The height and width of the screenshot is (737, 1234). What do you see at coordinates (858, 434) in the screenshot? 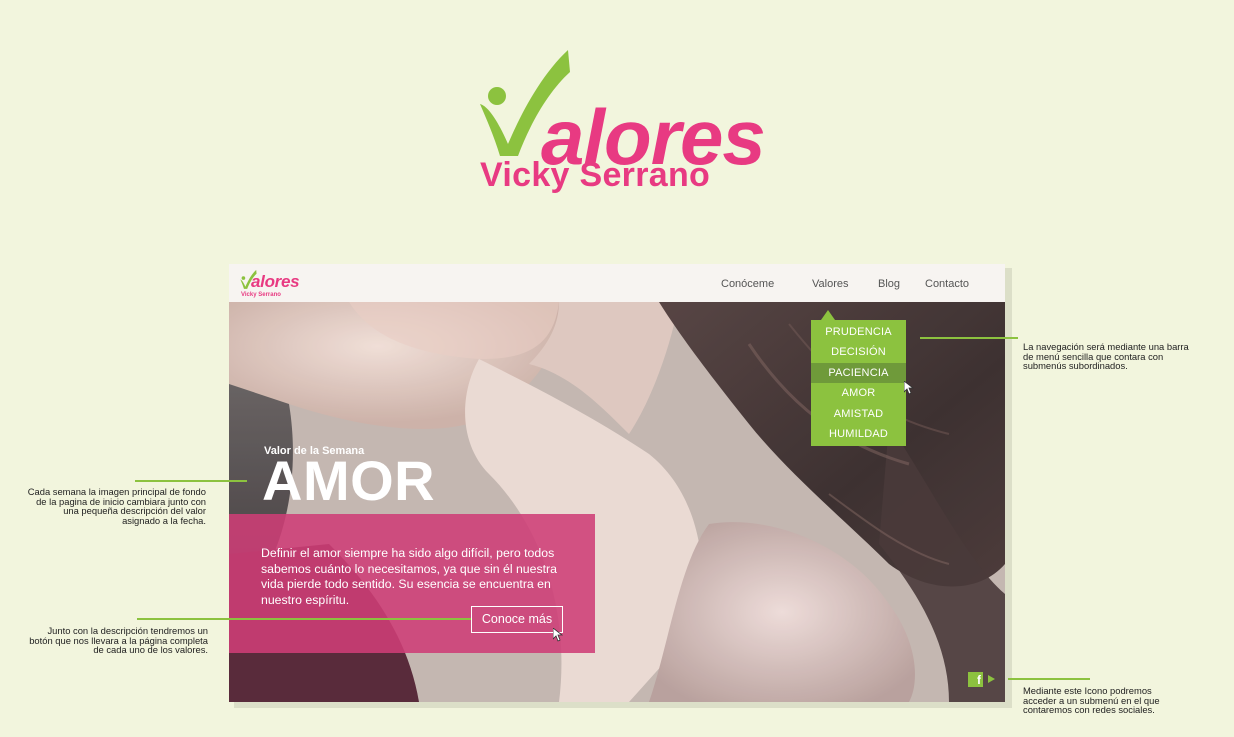
I see `dropdown-item-humildad: HUMILDAD` at bounding box center [858, 434].